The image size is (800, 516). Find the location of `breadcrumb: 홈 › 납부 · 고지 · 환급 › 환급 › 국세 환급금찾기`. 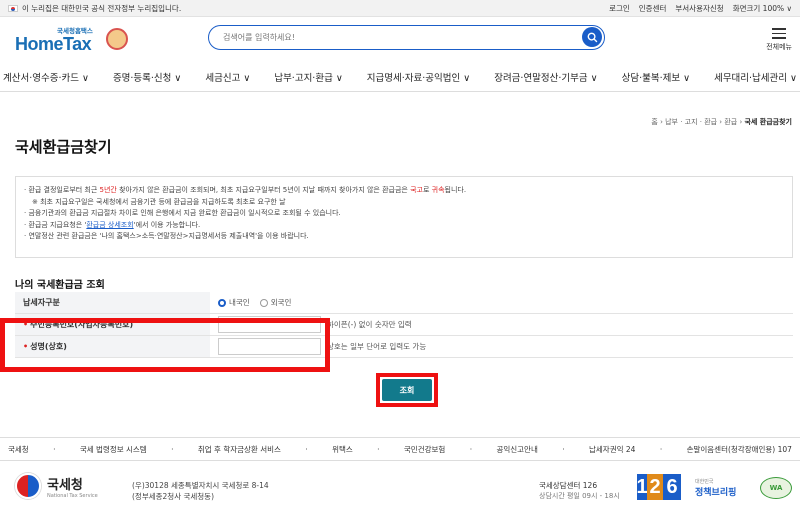

breadcrumb: 홈 › 납부 · 고지 · 환급 › 환급 › 국세 환급금찾기 is located at coordinates (721, 122).